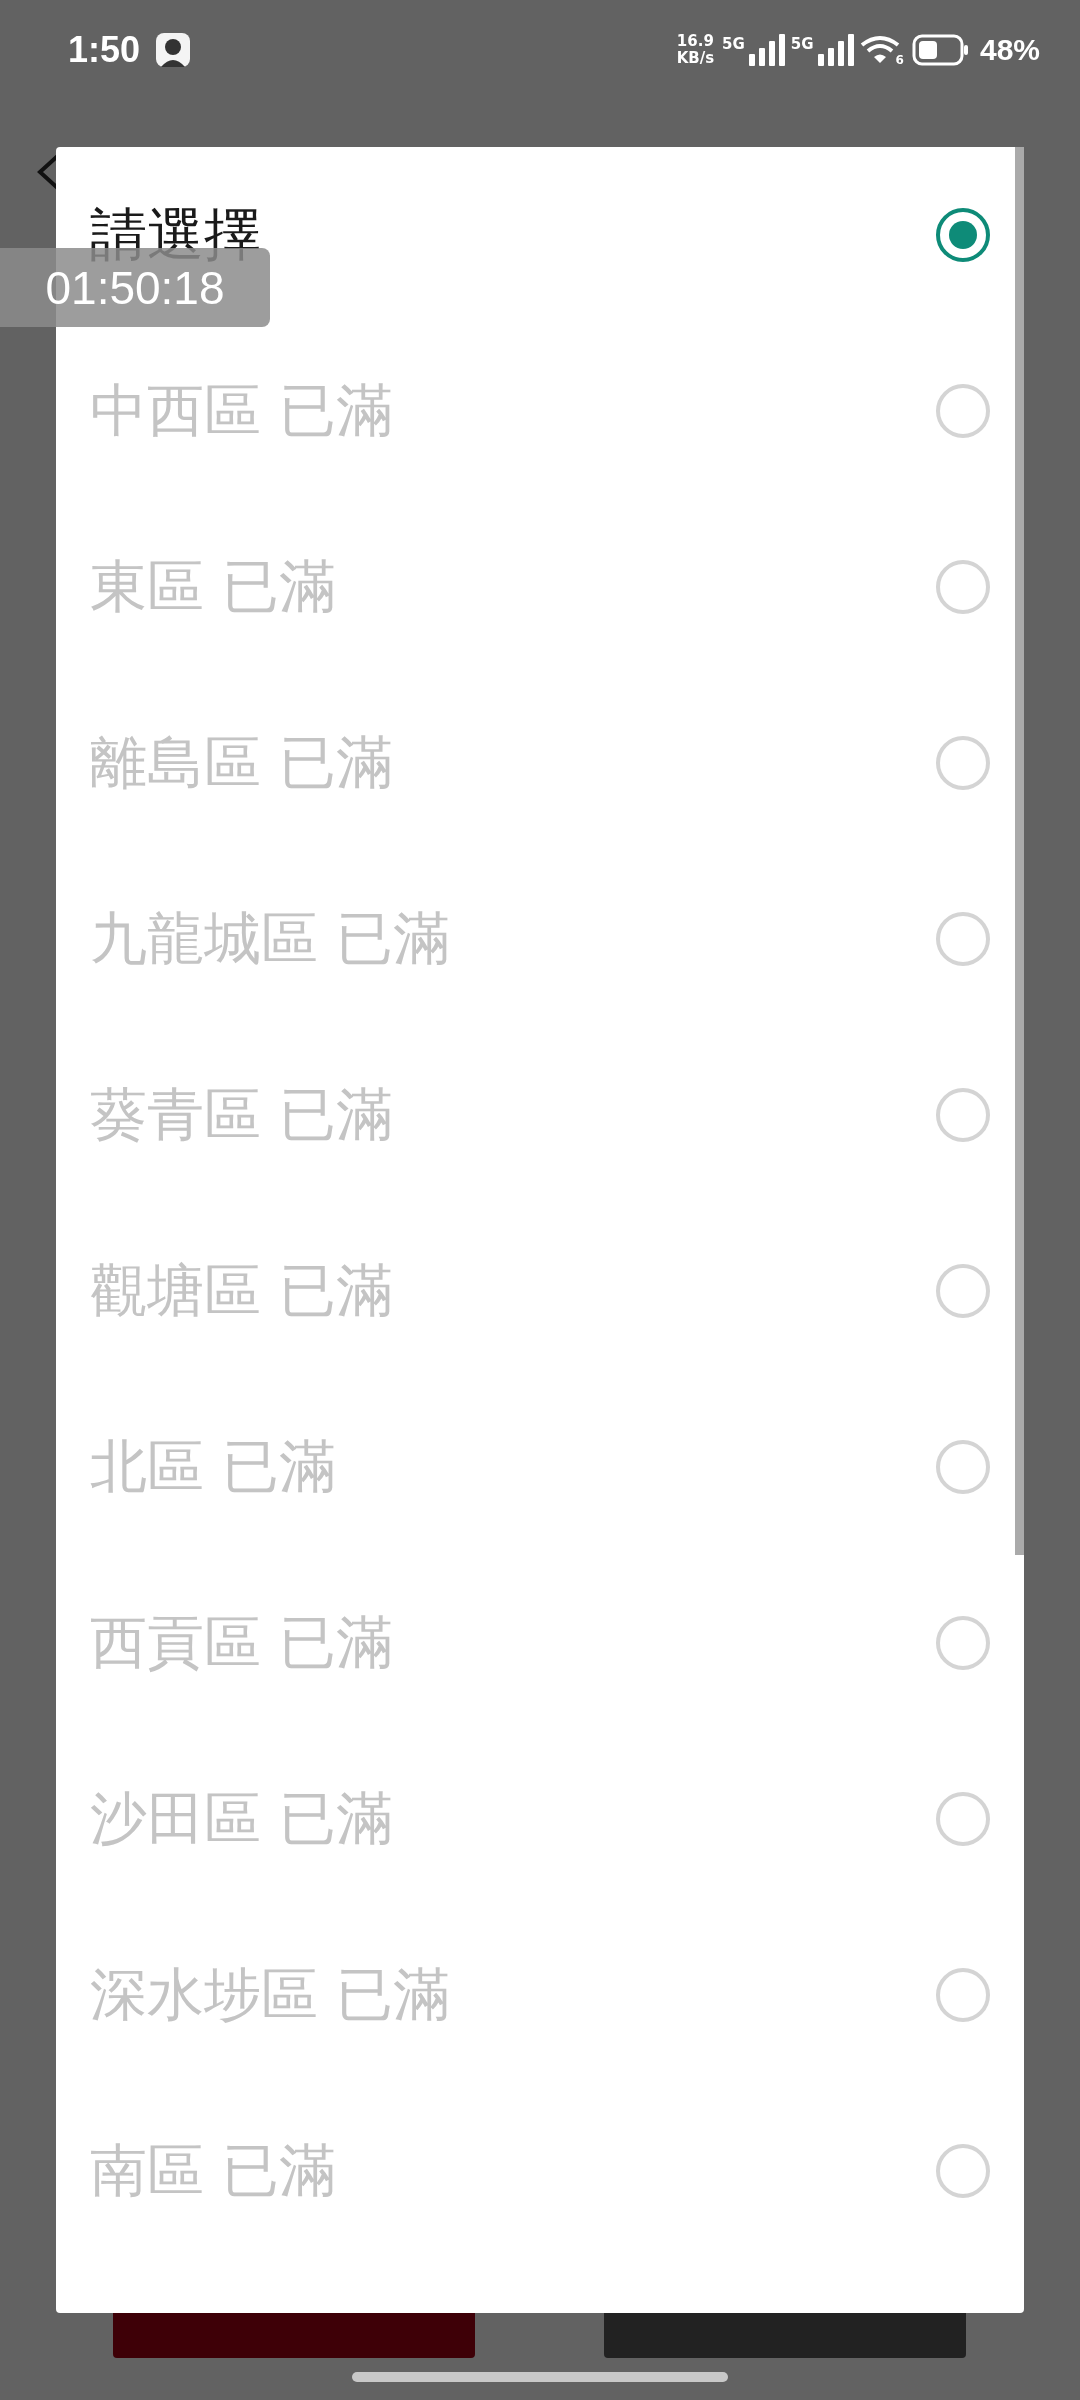  Describe the element at coordinates (270, 1994) in the screenshot. I see `option-label: 深水埗區 已滿` at that location.